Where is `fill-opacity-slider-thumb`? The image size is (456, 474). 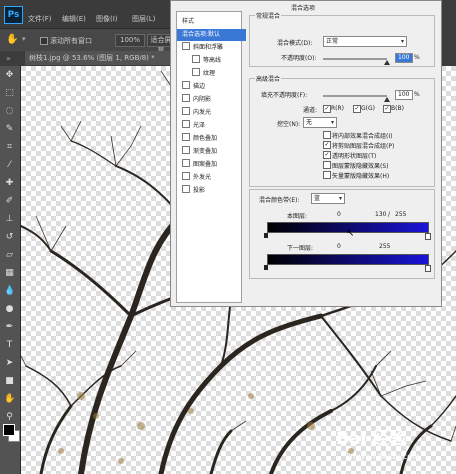 fill-opacity-slider-thumb is located at coordinates (387, 99).